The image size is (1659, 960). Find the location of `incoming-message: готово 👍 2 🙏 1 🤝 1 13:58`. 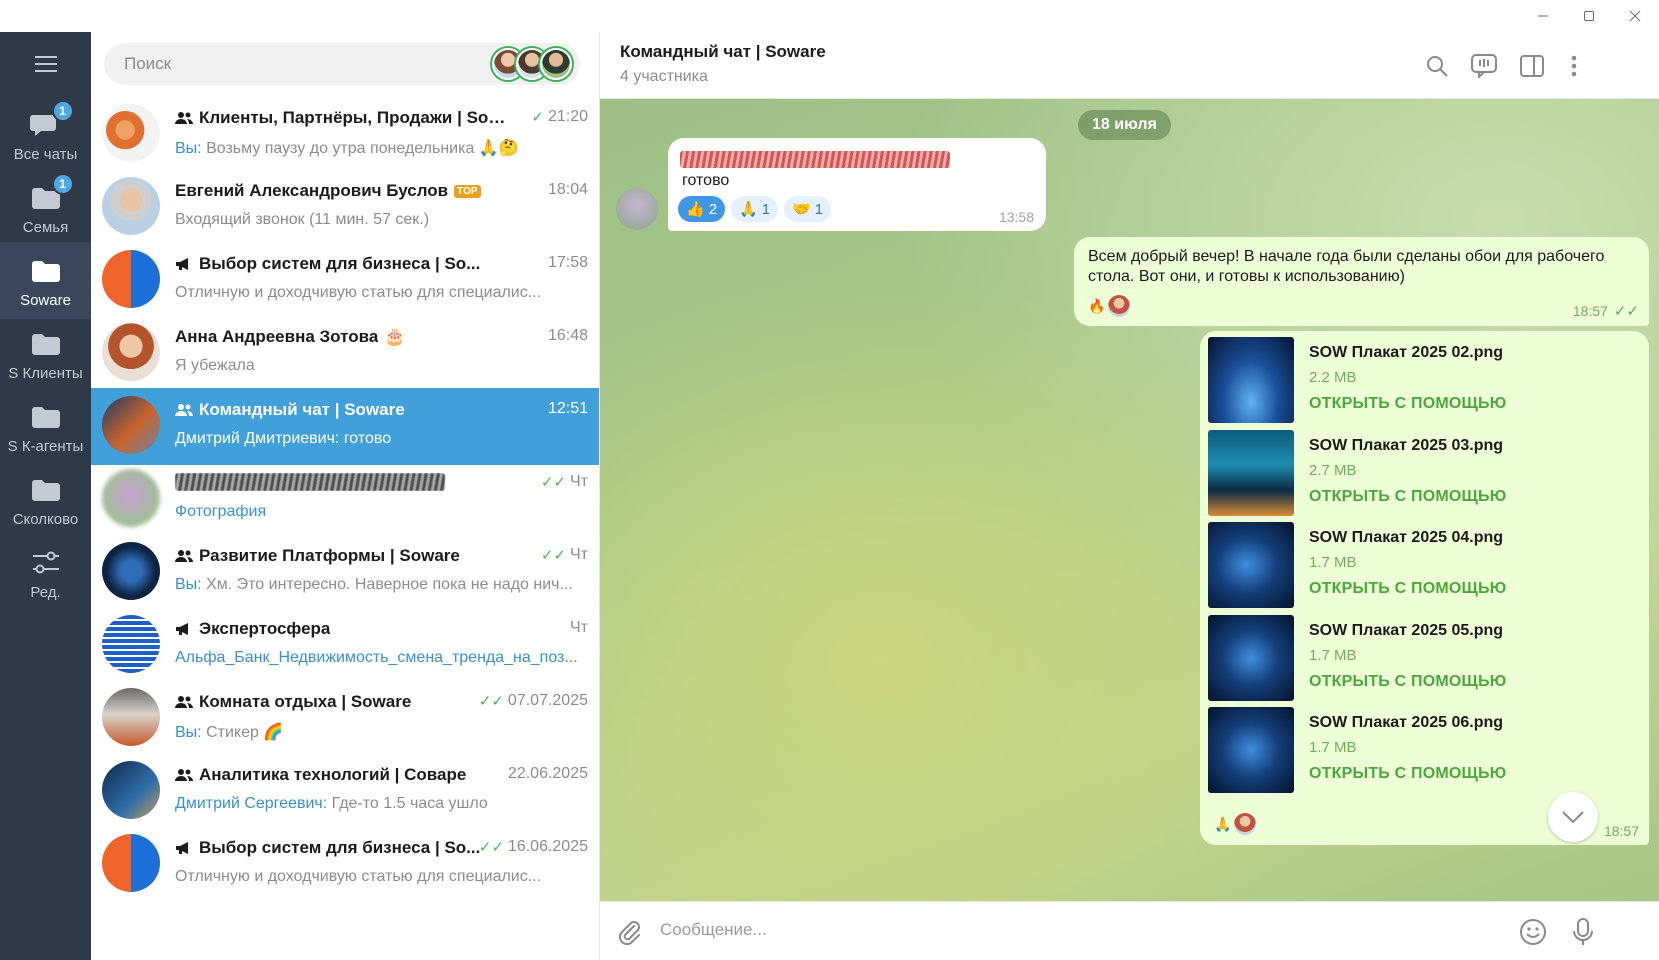

incoming-message: готово 👍 2 🙏 1 🤝 1 13:58 is located at coordinates (857, 184).